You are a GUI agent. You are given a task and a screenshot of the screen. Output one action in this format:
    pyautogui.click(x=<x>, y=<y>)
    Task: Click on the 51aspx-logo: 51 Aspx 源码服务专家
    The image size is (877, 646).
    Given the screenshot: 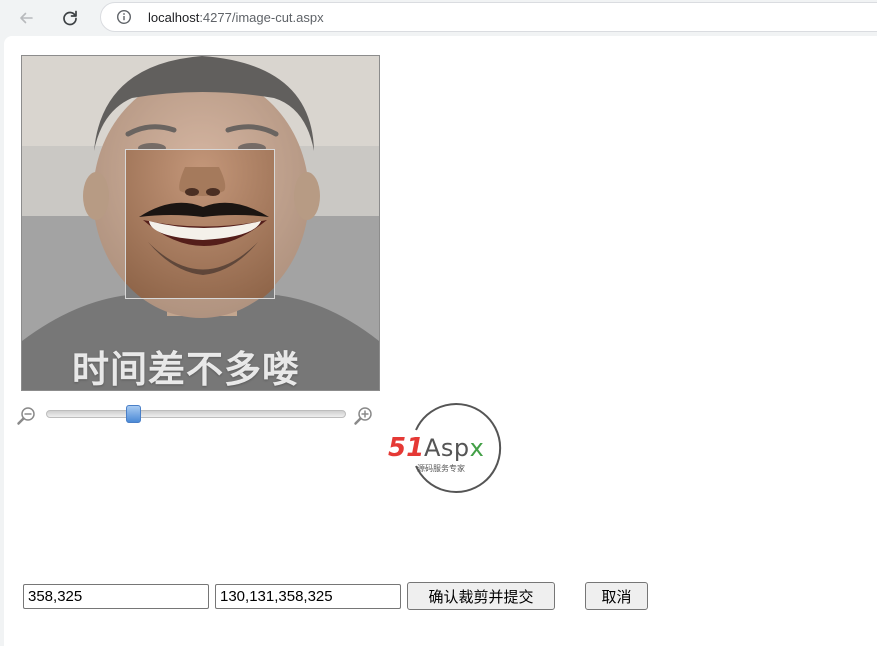 What is the action you would take?
    pyautogui.click(x=445, y=448)
    